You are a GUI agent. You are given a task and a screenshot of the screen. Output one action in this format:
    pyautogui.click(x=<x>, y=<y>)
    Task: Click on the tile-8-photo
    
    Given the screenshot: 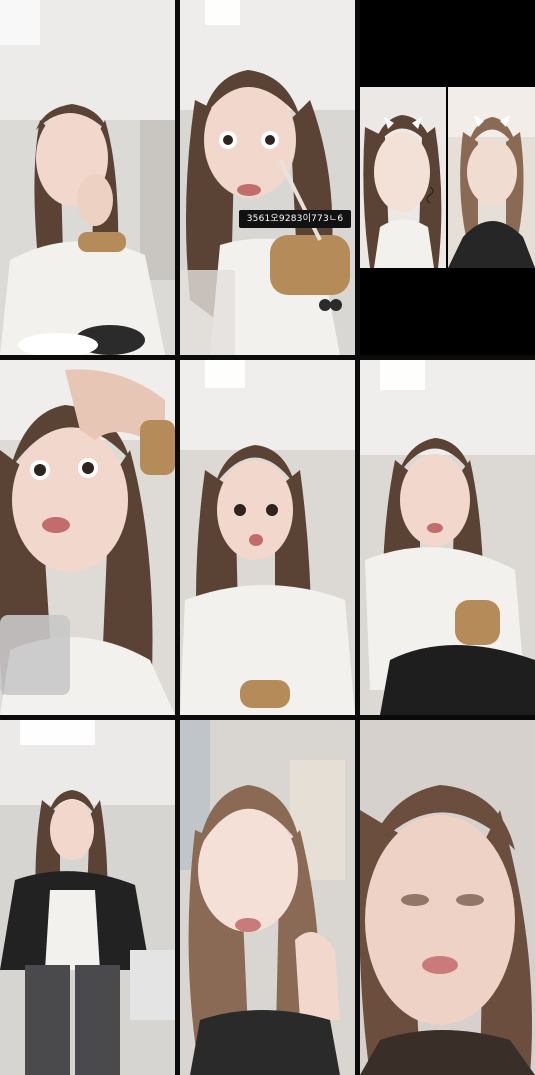 What is the action you would take?
    pyautogui.click(x=267, y=897)
    